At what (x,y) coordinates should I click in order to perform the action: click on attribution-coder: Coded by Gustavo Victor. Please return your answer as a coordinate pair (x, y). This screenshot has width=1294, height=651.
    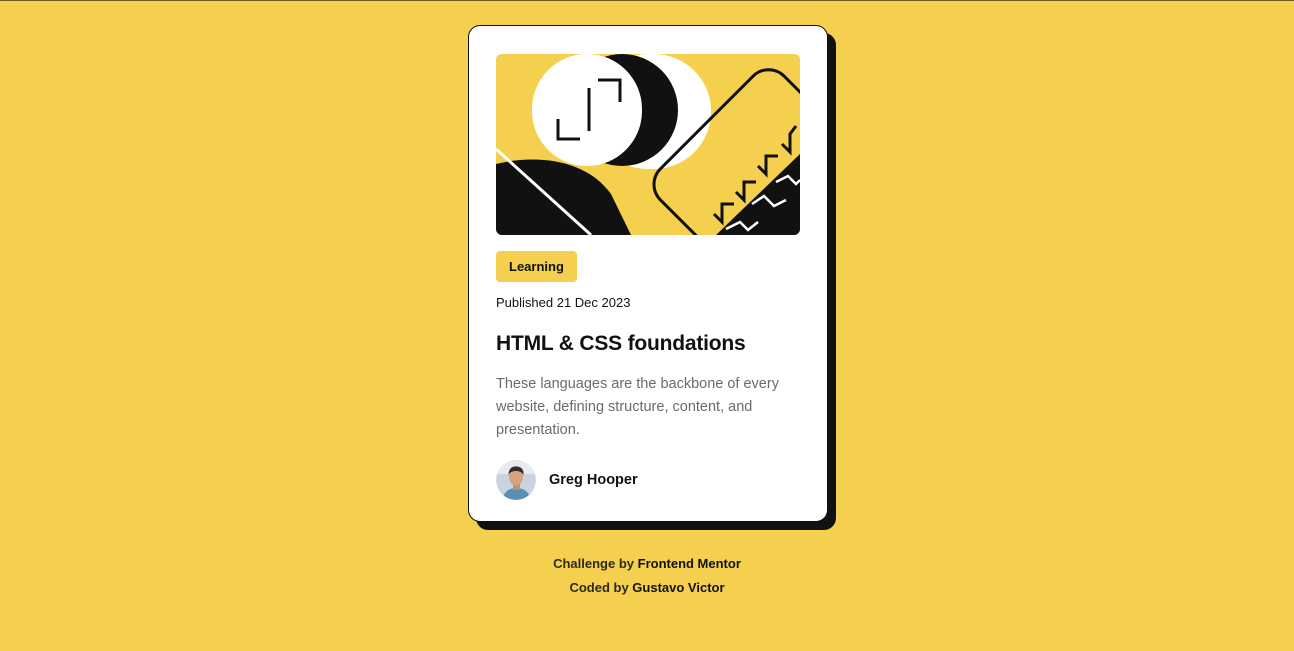
    Looking at the image, I should click on (647, 587).